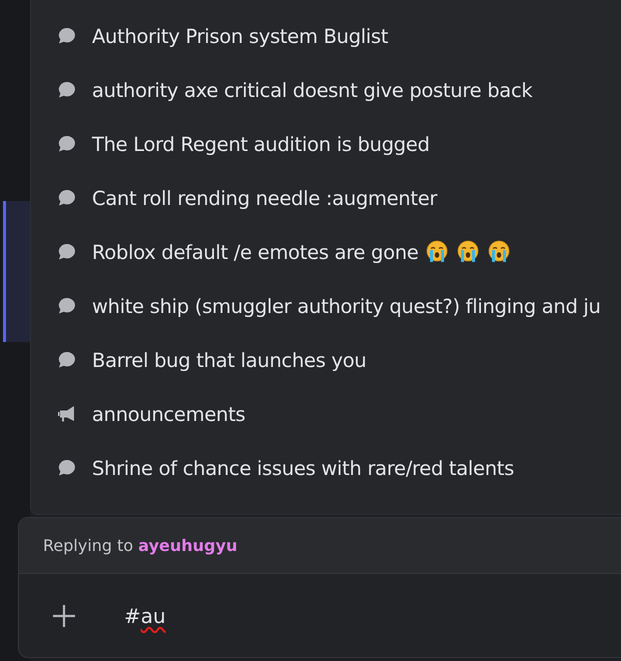  I want to click on suggestion-label: Barrel bug that launches you, so click(229, 360).